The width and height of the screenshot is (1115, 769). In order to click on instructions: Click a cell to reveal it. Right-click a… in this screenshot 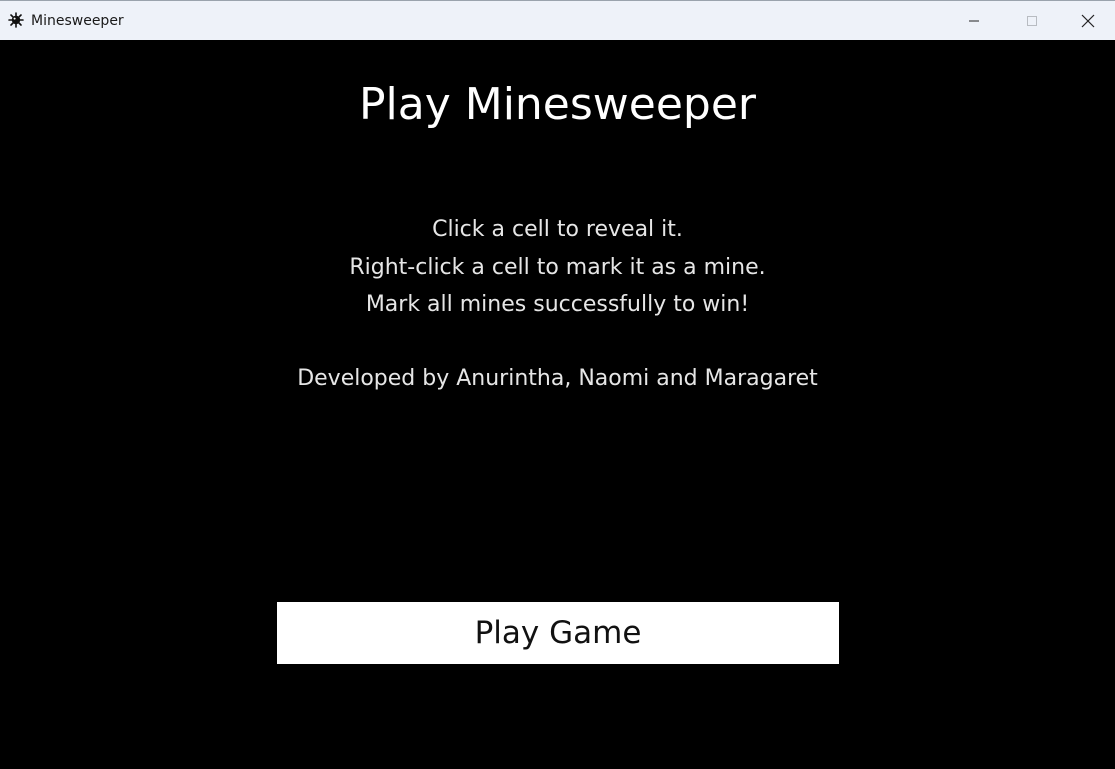, I will do `click(557, 267)`.